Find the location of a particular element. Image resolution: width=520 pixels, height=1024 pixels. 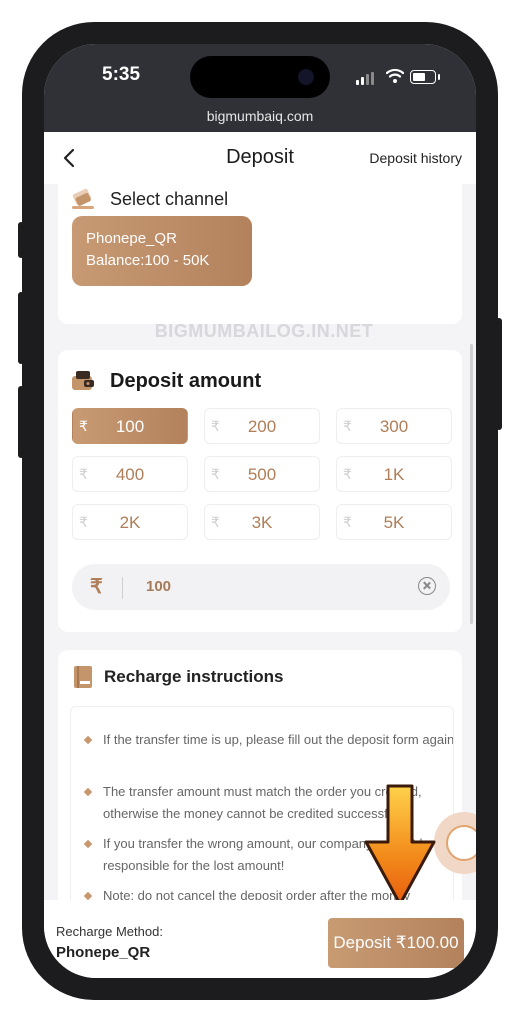

phone-side-button is located at coordinates (21, 240).